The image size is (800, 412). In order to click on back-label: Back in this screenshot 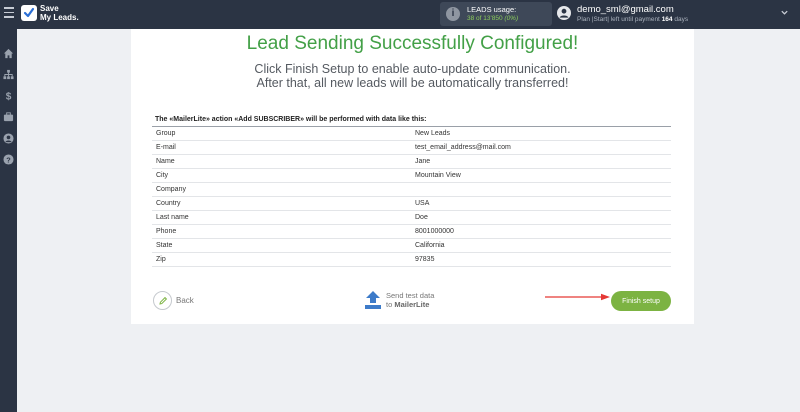, I will do `click(185, 300)`.